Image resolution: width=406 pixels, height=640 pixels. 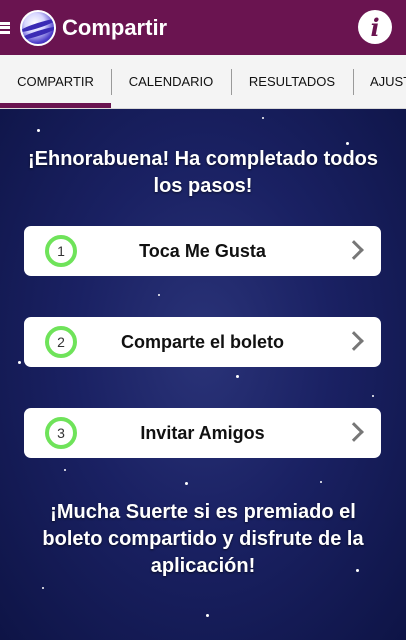 I want to click on step-label: Toca Me Gusta, so click(x=202, y=250).